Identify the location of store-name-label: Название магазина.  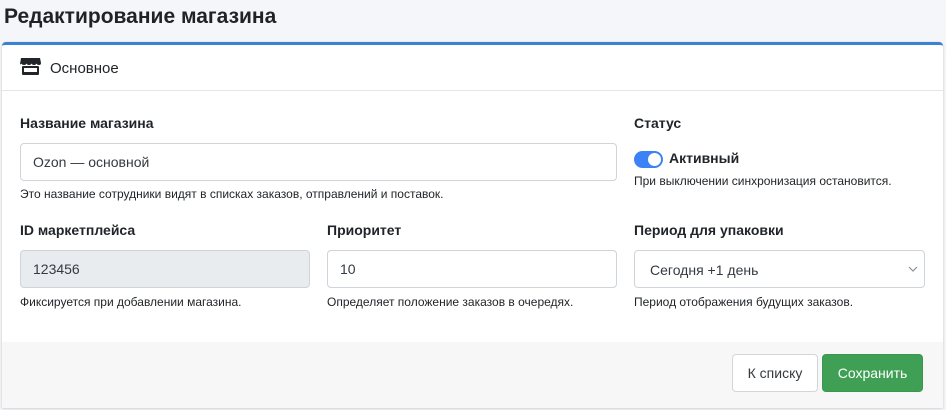
(87, 123).